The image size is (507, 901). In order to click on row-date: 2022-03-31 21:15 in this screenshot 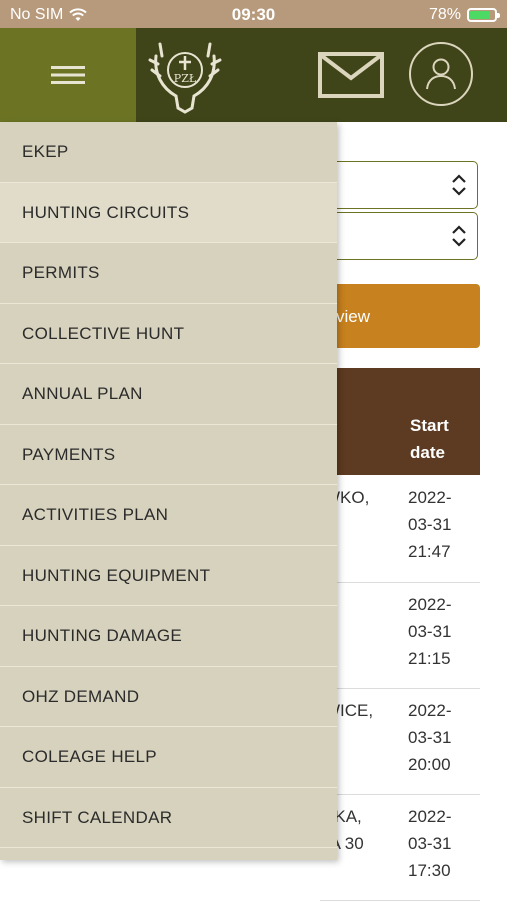, I will do `click(430, 631)`.